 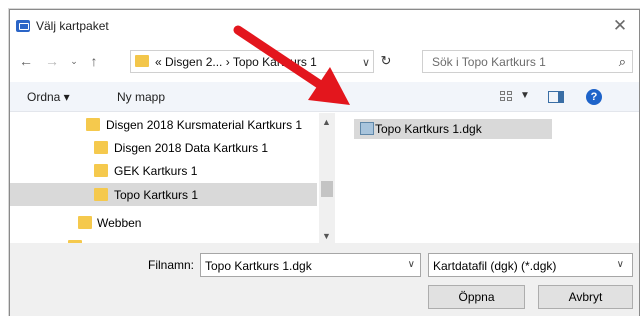 I want to click on forward-arrow-icon: →, so click(x=52, y=61).